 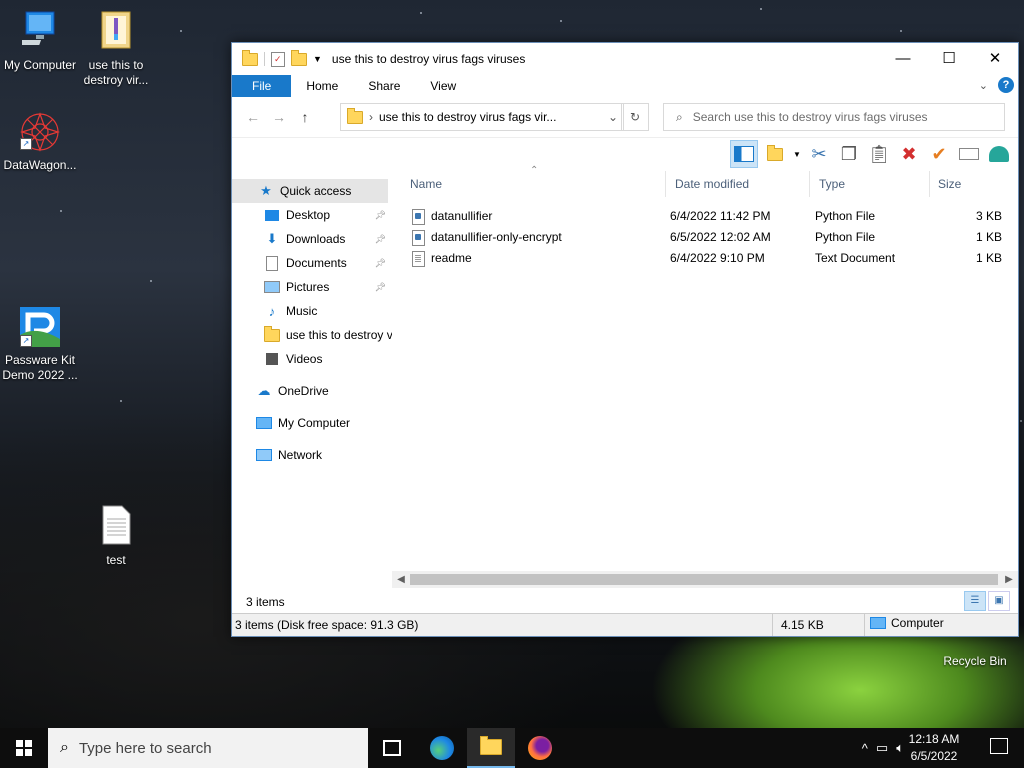 I want to click on file-name: datanullifier, so click(x=462, y=216).